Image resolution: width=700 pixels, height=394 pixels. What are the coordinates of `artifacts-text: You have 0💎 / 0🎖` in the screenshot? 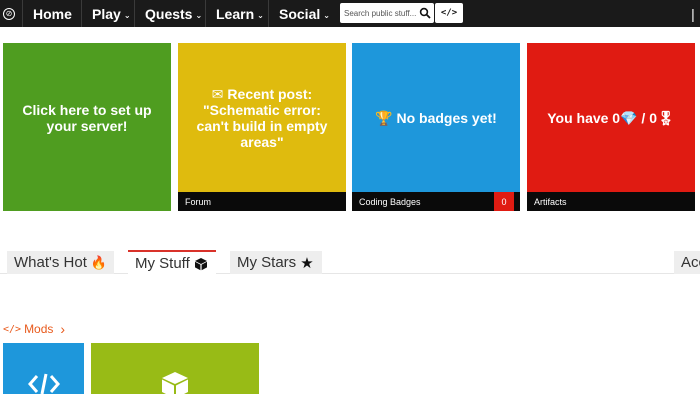 It's located at (611, 117).